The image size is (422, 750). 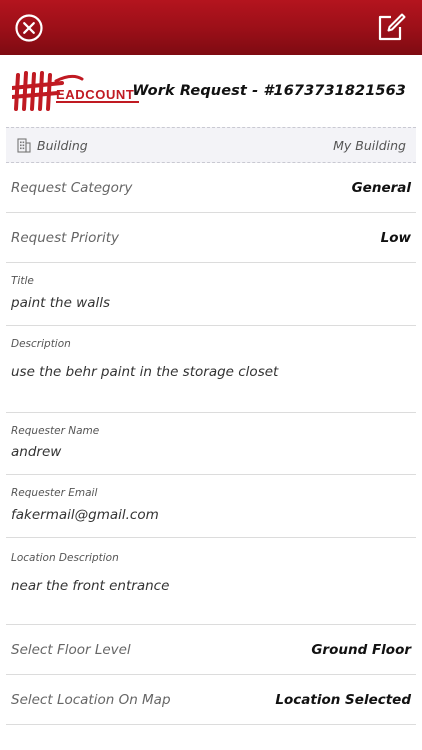 What do you see at coordinates (211, 188) in the screenshot?
I see `request-category-row: Request Category General` at bounding box center [211, 188].